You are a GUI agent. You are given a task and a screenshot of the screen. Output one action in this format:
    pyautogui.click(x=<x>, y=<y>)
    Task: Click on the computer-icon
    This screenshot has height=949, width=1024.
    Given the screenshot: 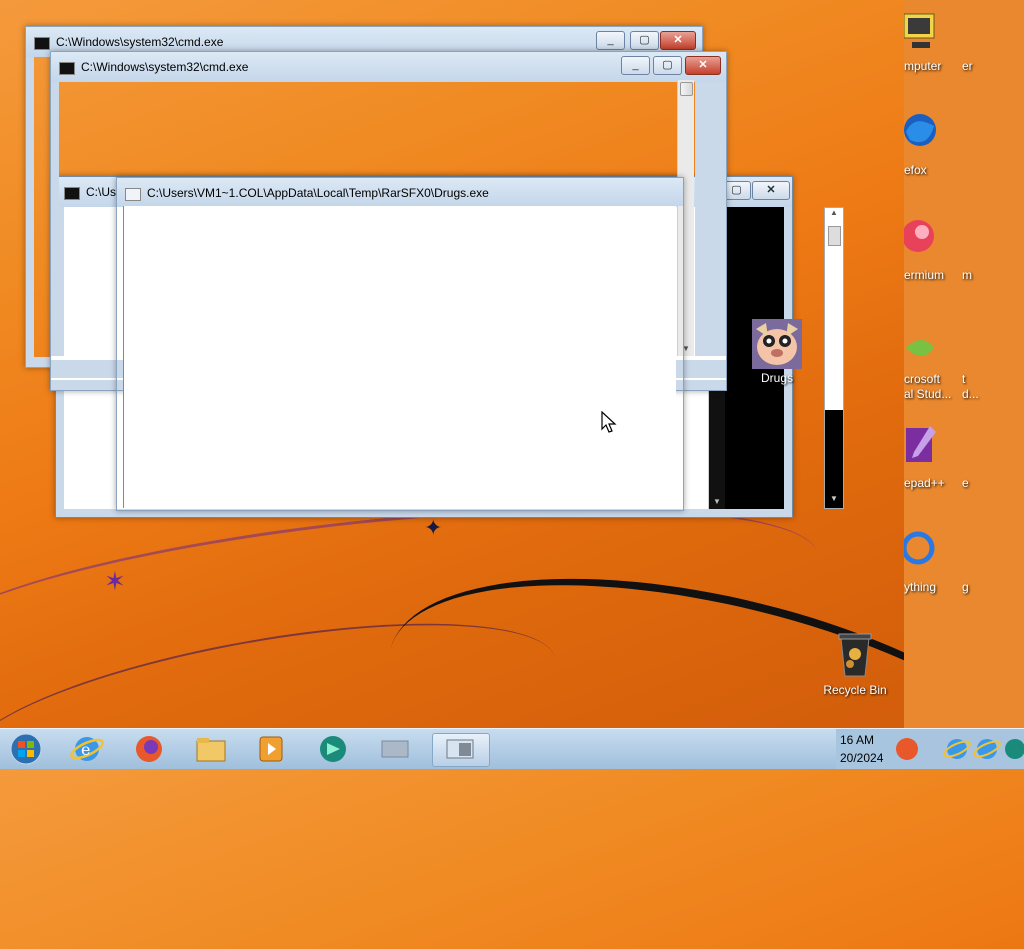 What is the action you would take?
    pyautogui.click(x=921, y=33)
    